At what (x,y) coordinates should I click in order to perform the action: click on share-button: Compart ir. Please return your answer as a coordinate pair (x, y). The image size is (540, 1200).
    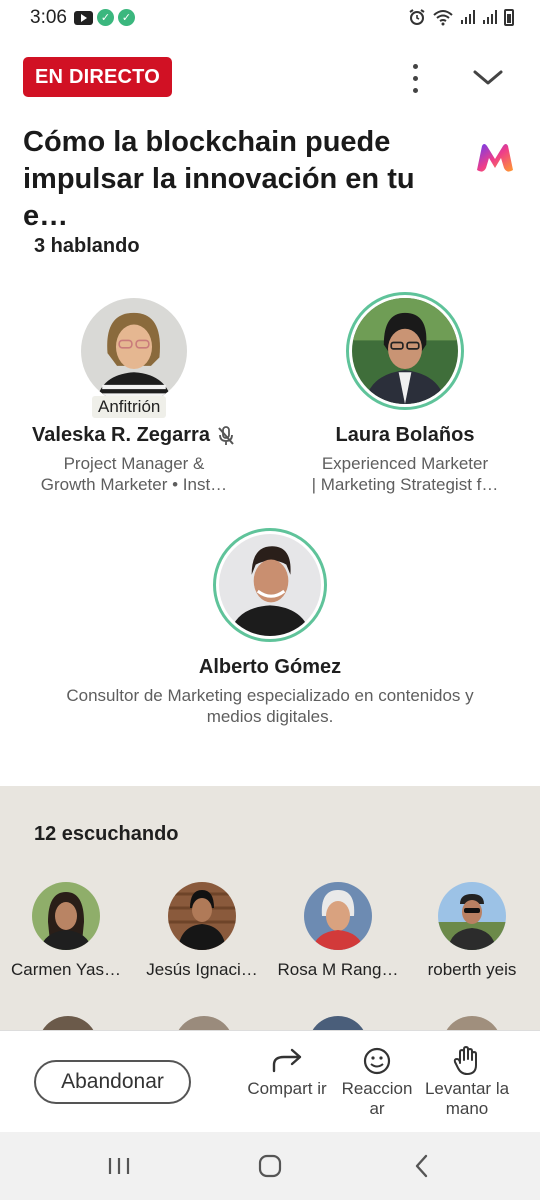
    Looking at the image, I should click on (287, 1084).